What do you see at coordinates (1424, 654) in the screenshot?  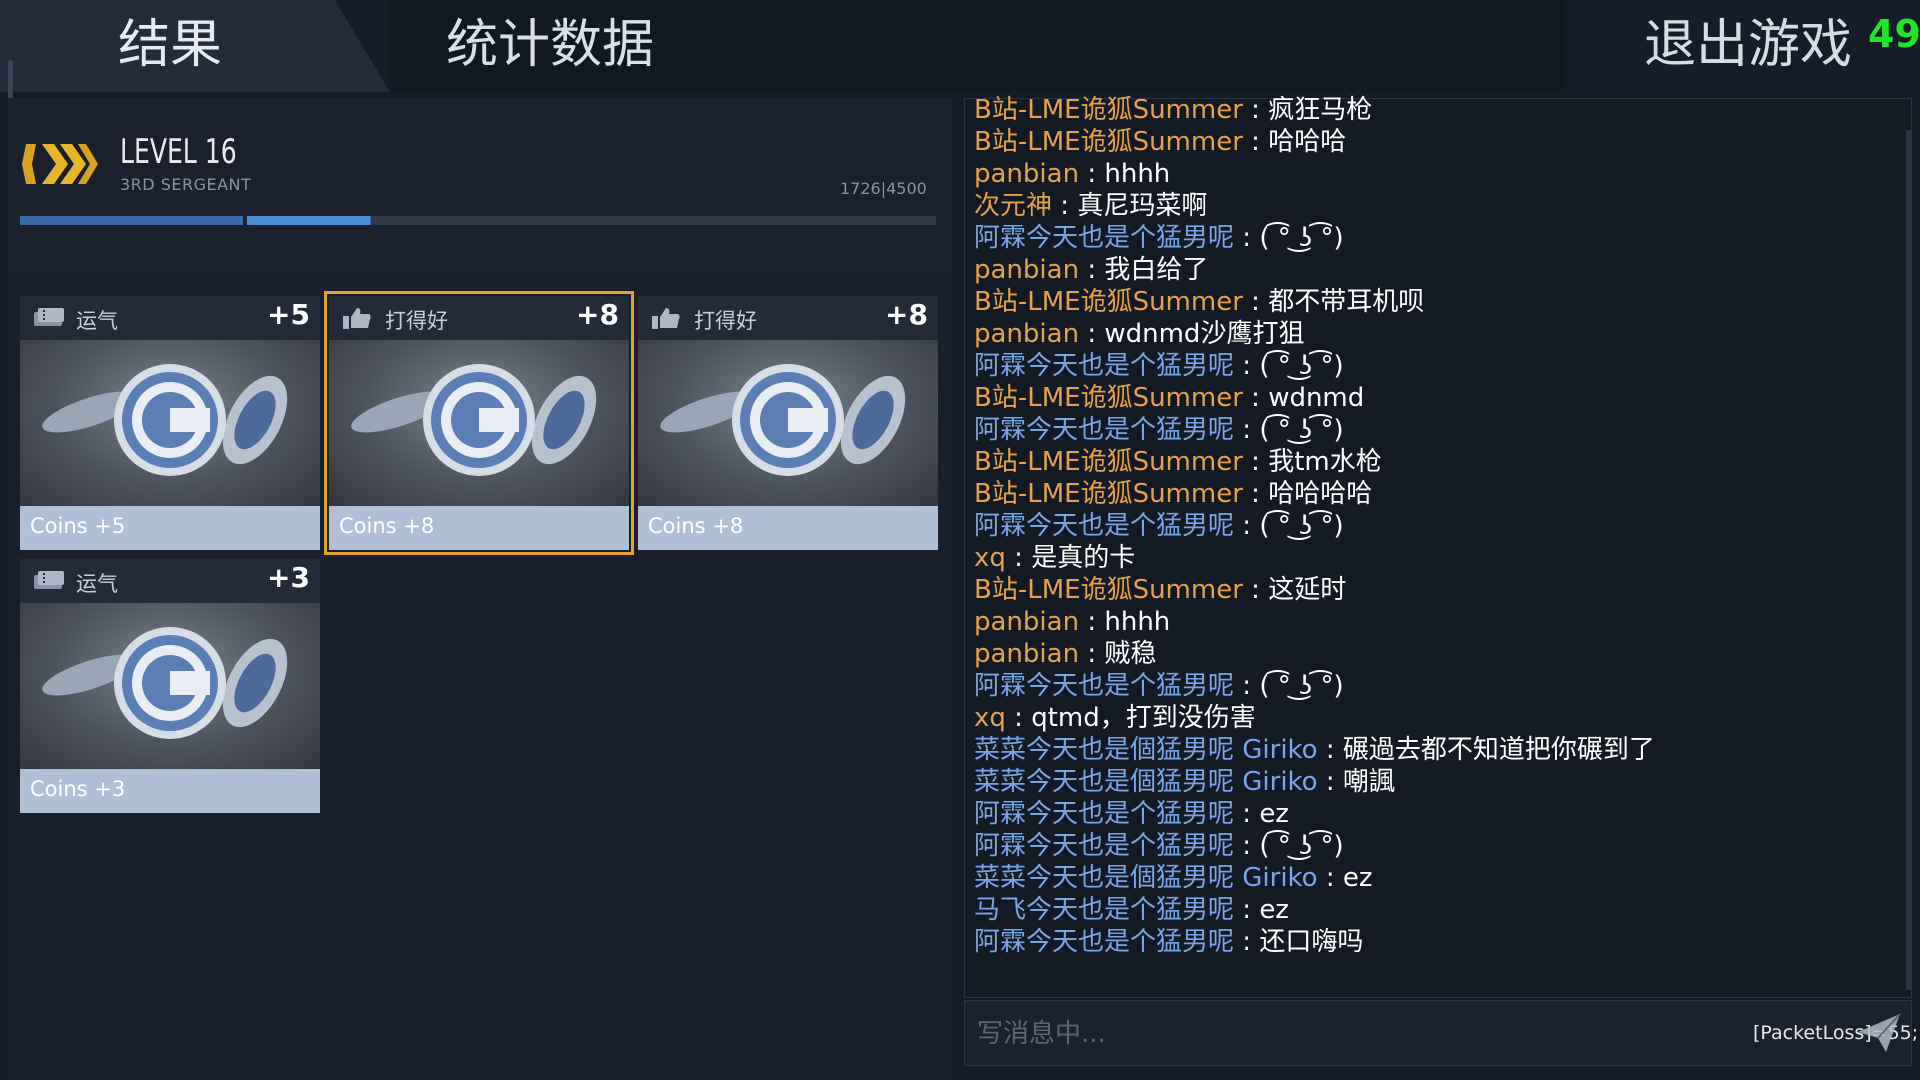 I see `chat-message: panbian : 贼稳` at bounding box center [1424, 654].